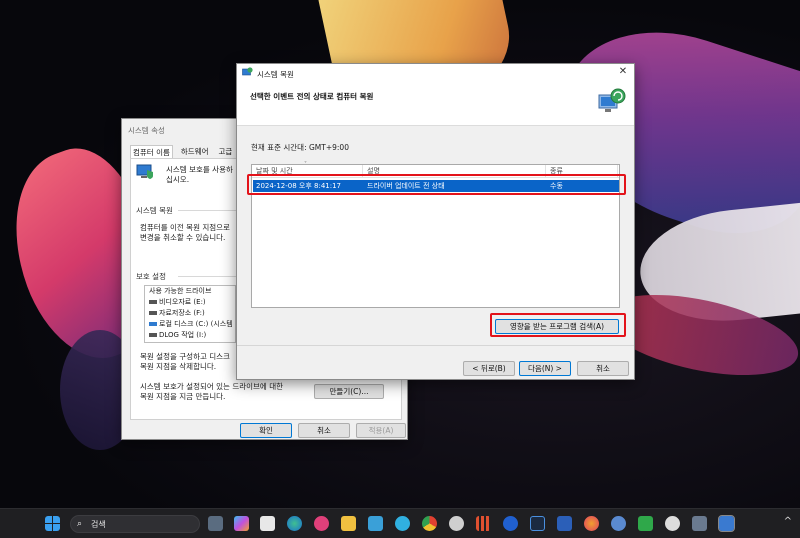 This screenshot has width=800, height=538. What do you see at coordinates (699, 523) in the screenshot?
I see `user-app-icon` at bounding box center [699, 523].